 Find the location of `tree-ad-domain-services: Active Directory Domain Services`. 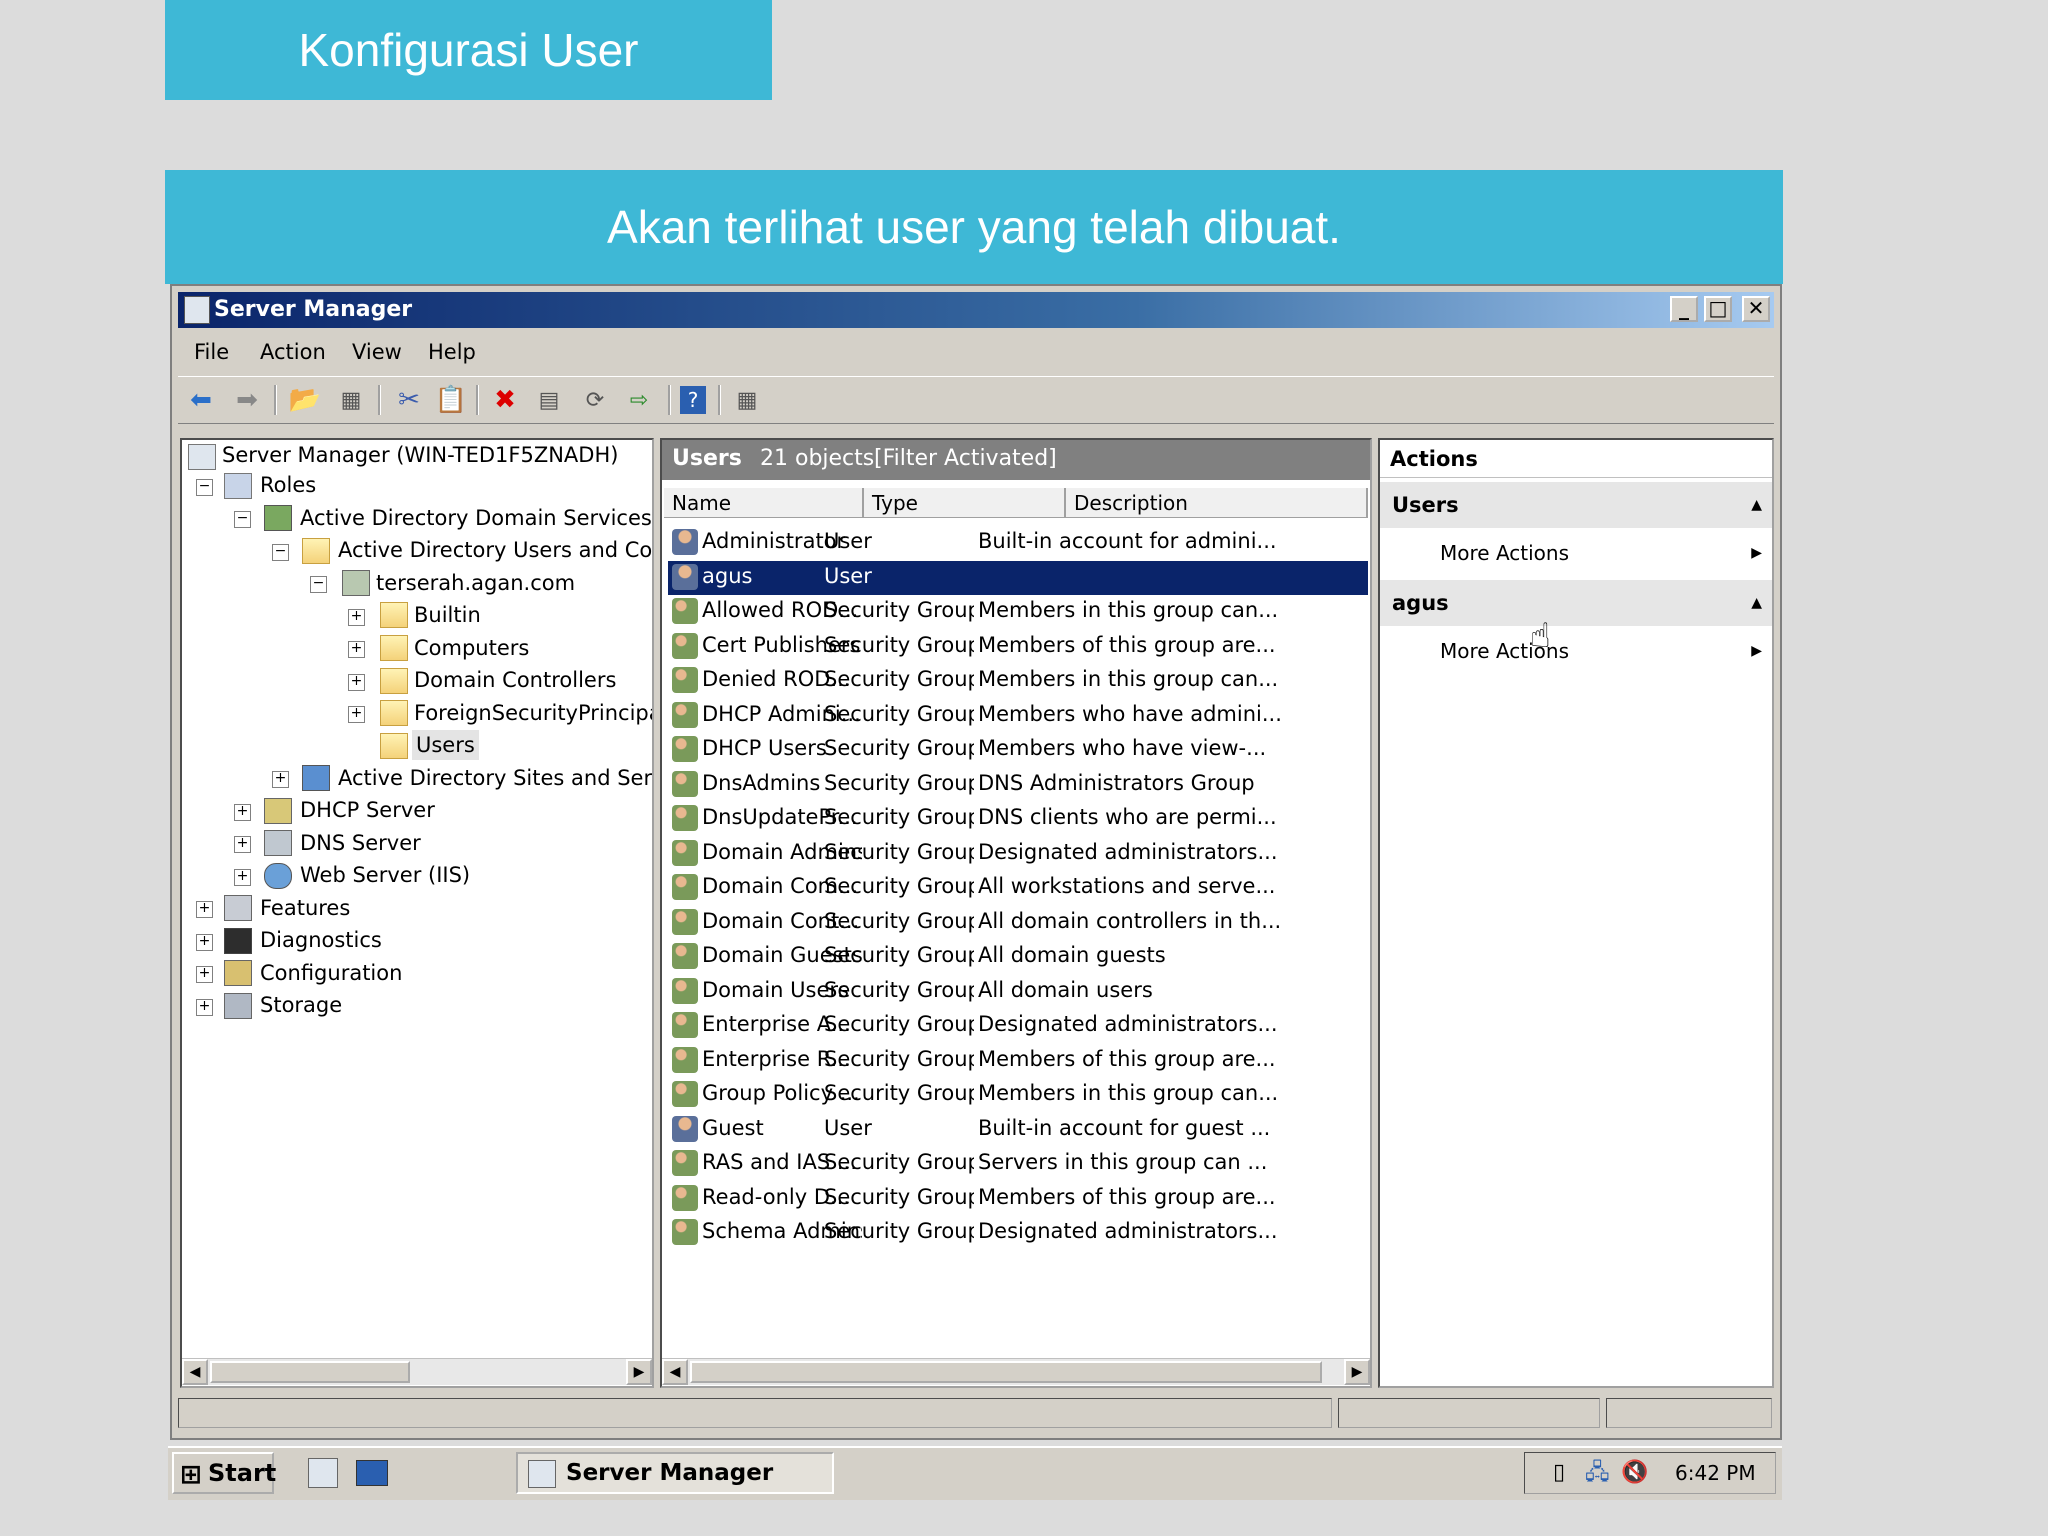

tree-ad-domain-services: Active Directory Domain Services is located at coordinates (476, 518).